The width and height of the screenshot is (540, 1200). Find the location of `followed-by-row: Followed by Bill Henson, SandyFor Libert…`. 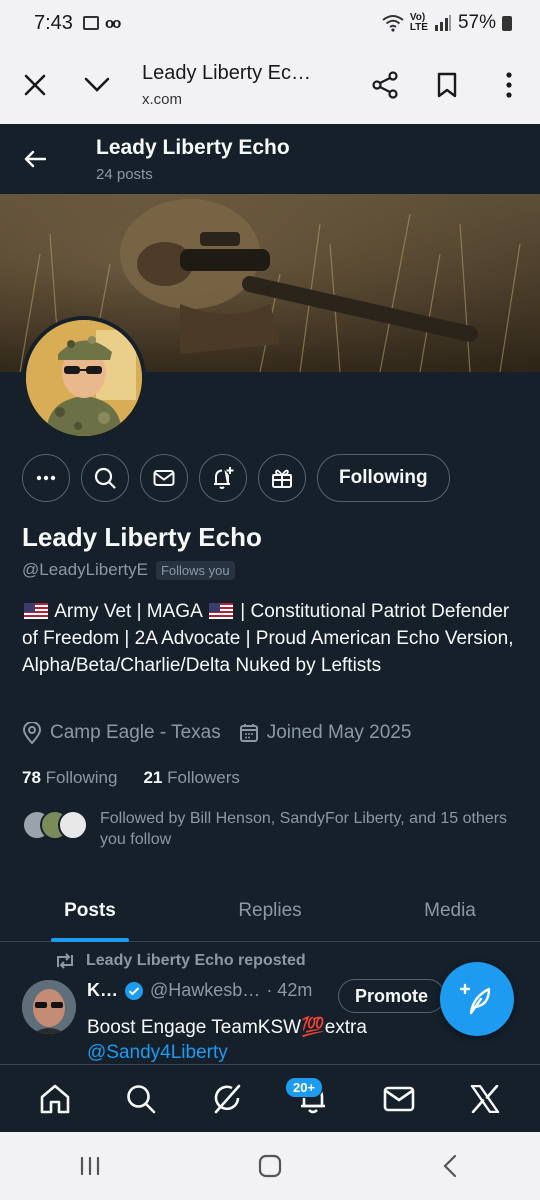

followed-by-row: Followed by Bill Henson, SandyFor Libert… is located at coordinates (266, 829).